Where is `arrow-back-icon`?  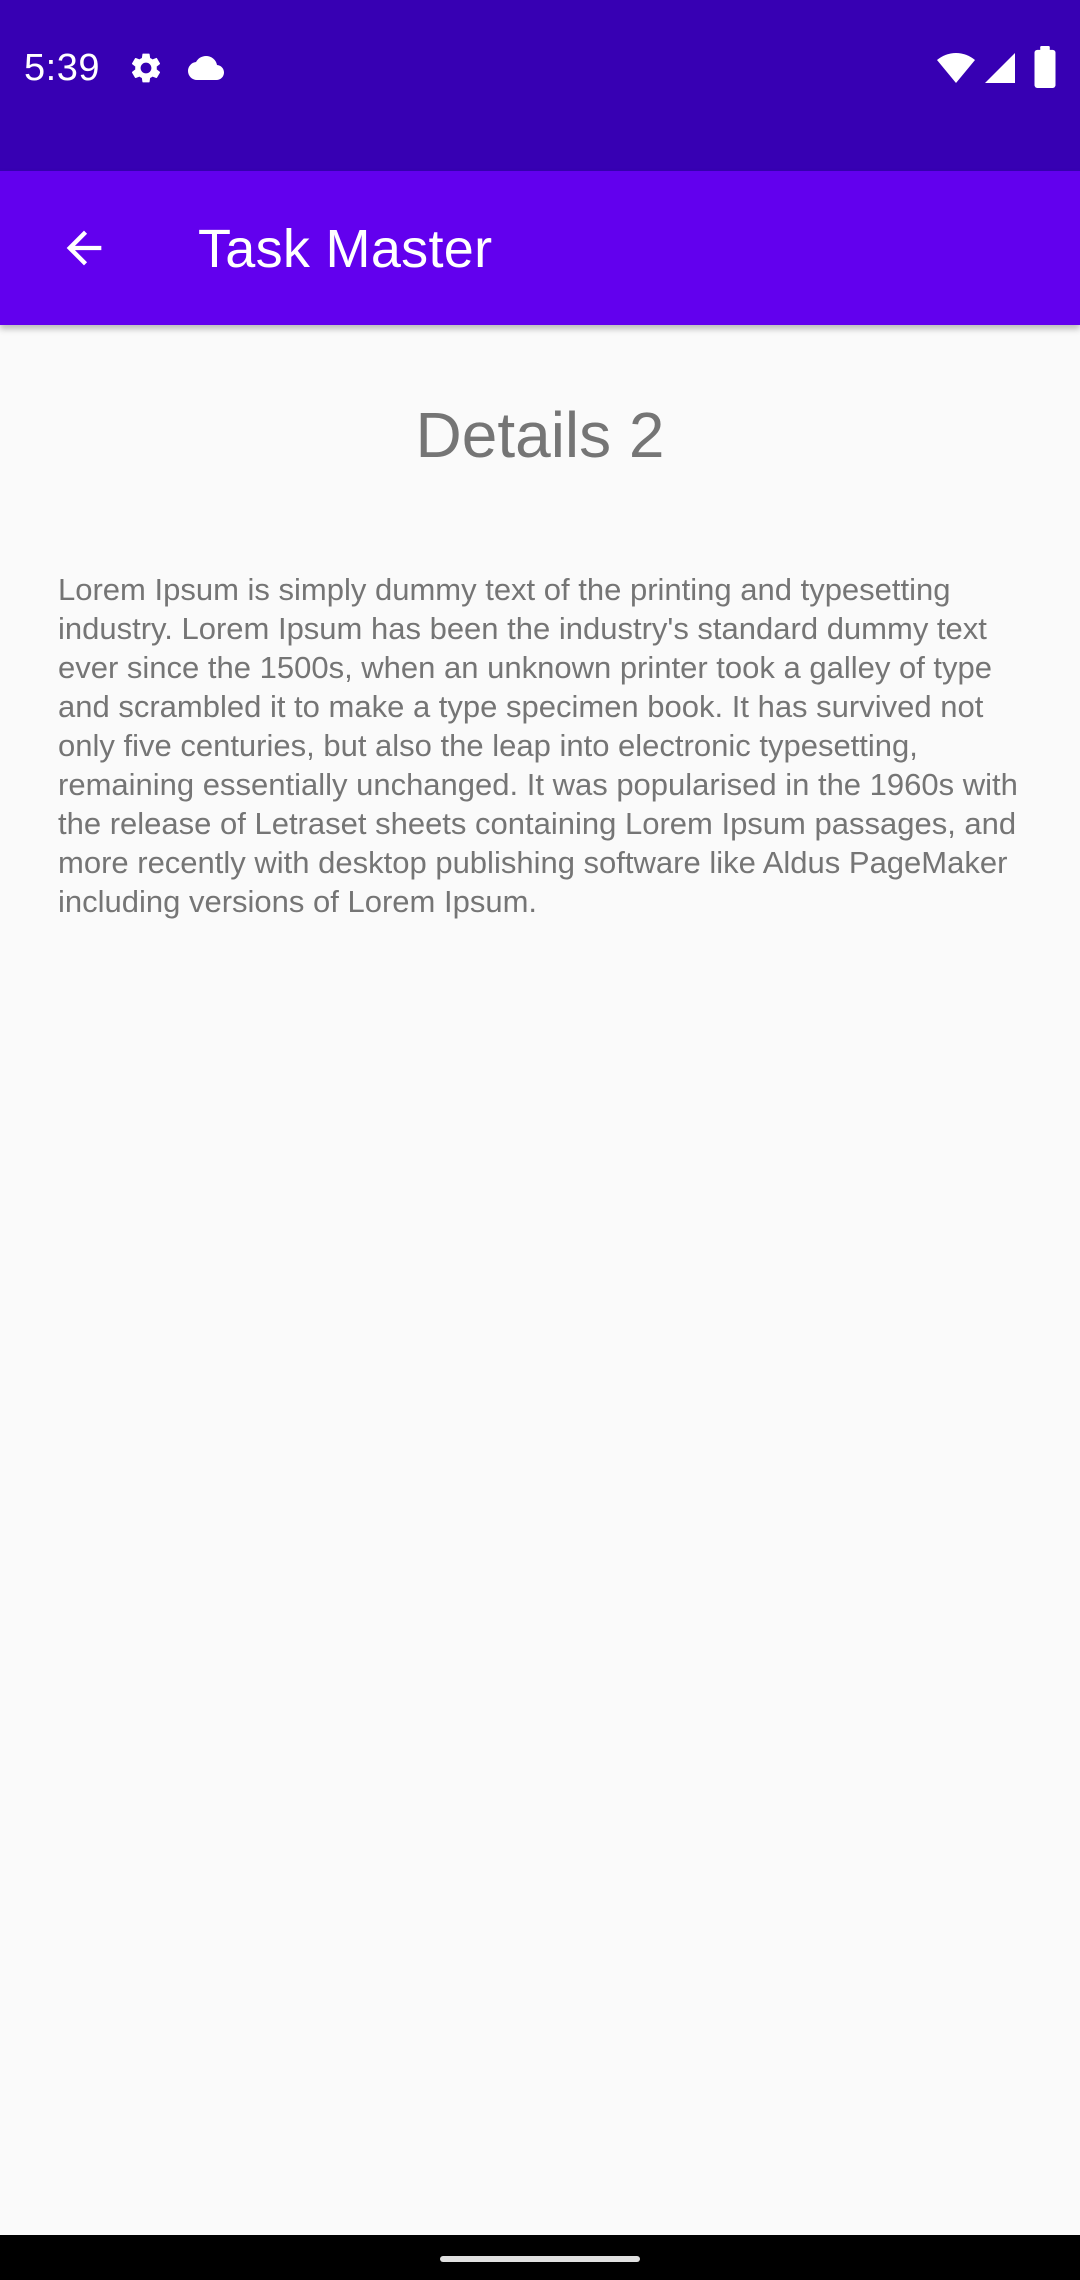
arrow-back-icon is located at coordinates (84, 248).